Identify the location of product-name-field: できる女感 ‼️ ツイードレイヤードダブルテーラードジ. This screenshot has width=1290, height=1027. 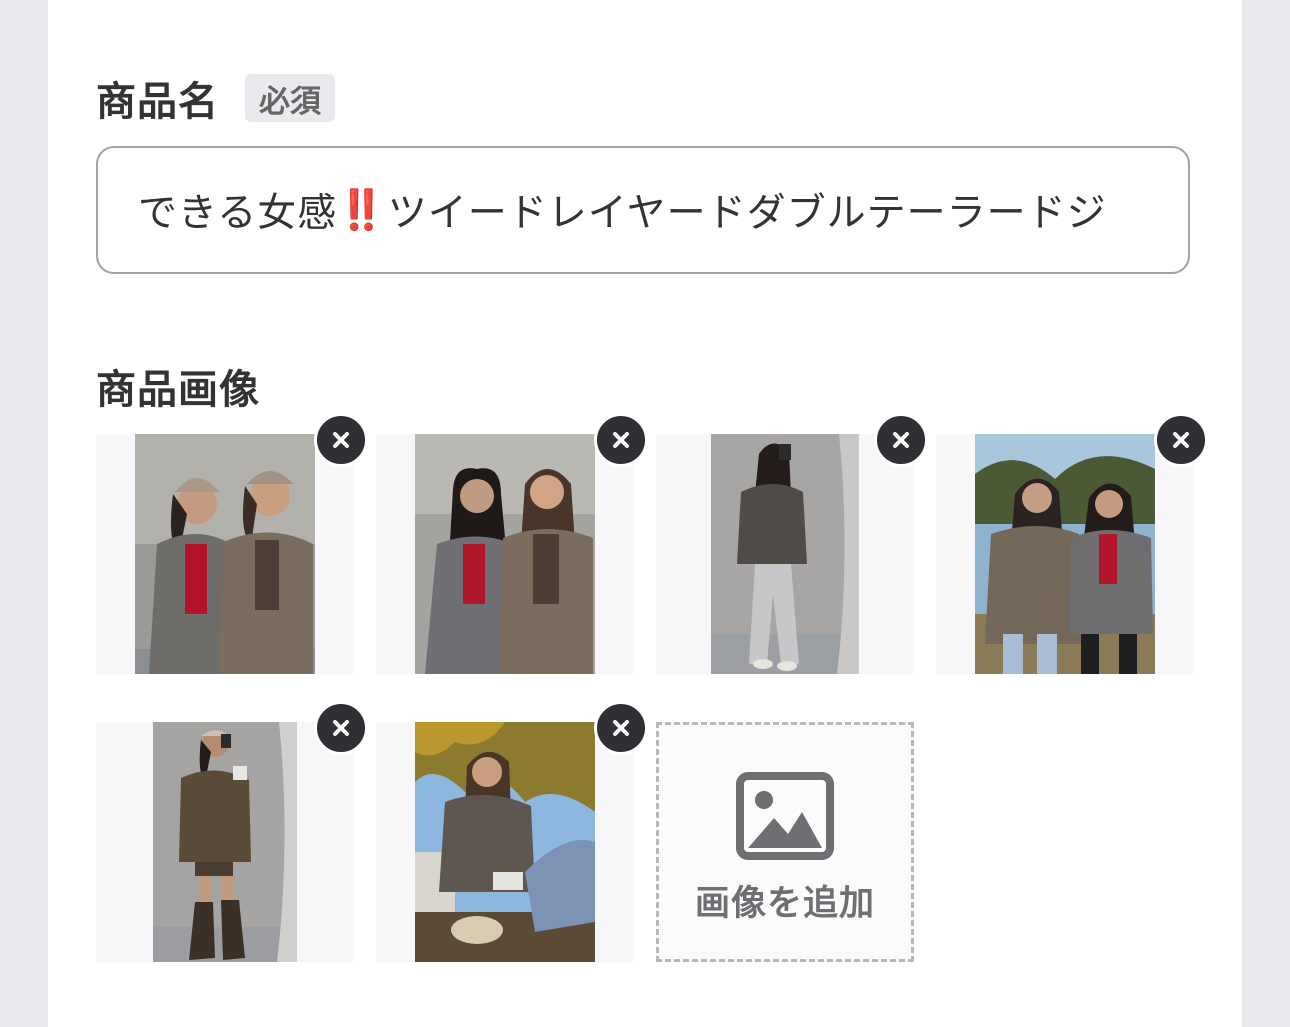
(643, 210).